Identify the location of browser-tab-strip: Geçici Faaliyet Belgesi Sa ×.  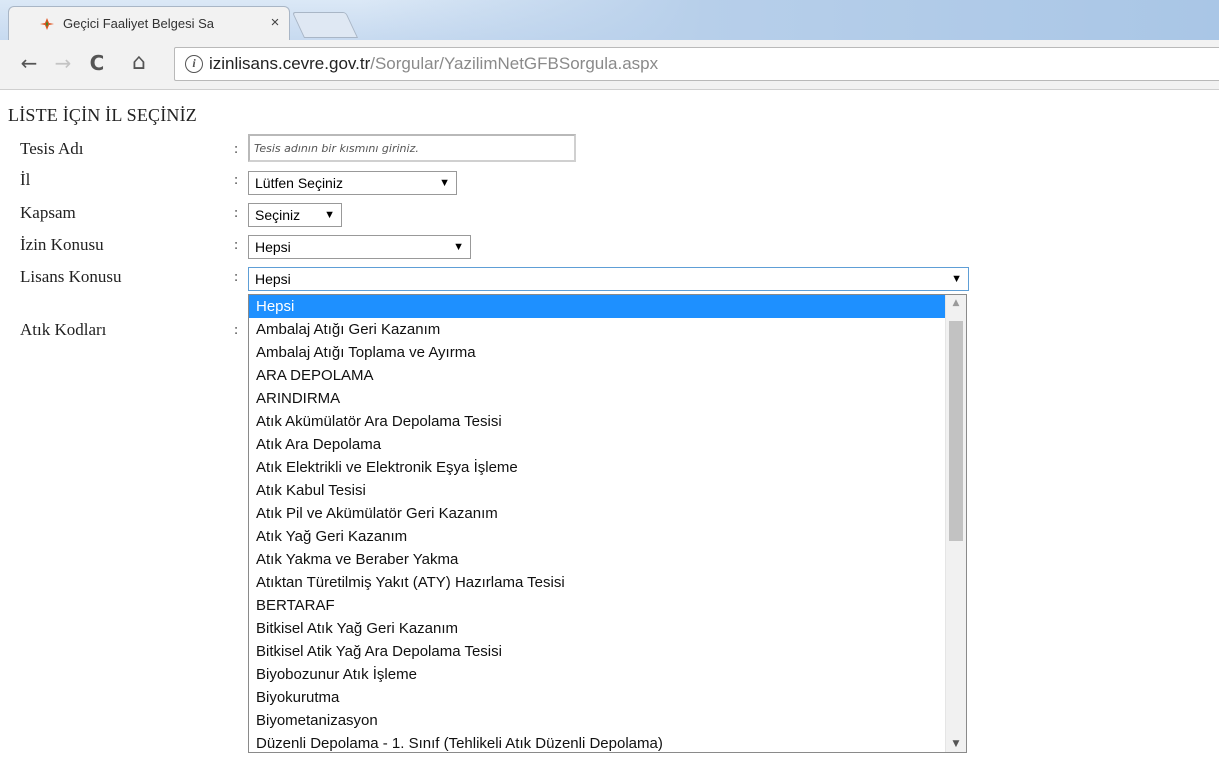
(609, 20).